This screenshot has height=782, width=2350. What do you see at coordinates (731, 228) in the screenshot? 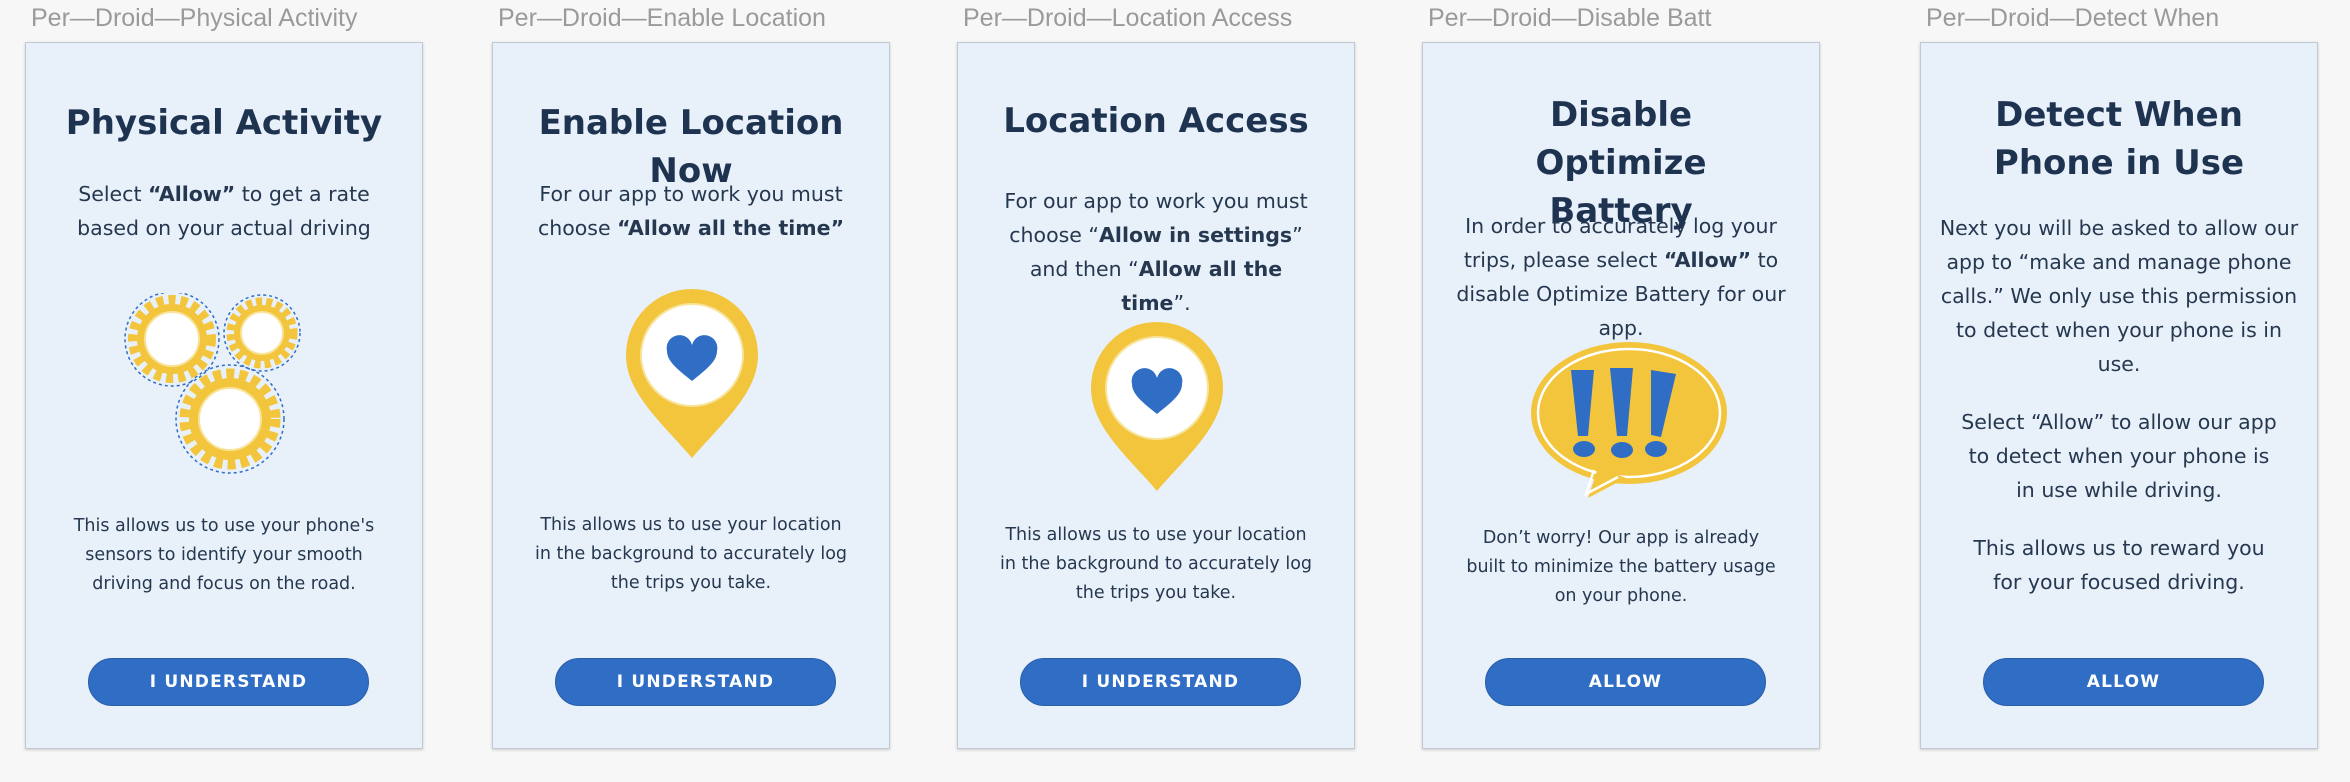
I see `allow-all-the-time-emphasis: “Allow all the time”` at bounding box center [731, 228].